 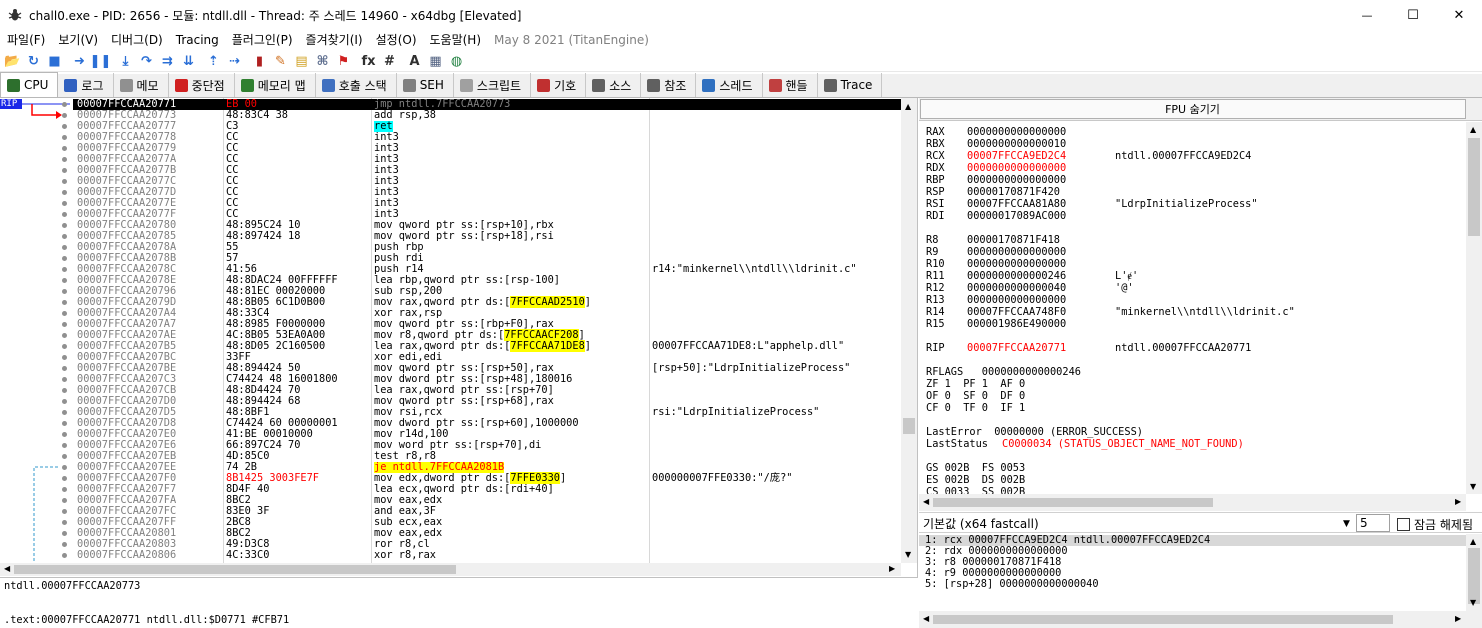 What do you see at coordinates (86, 85) in the screenshot?
I see `tab-log: 로그` at bounding box center [86, 85].